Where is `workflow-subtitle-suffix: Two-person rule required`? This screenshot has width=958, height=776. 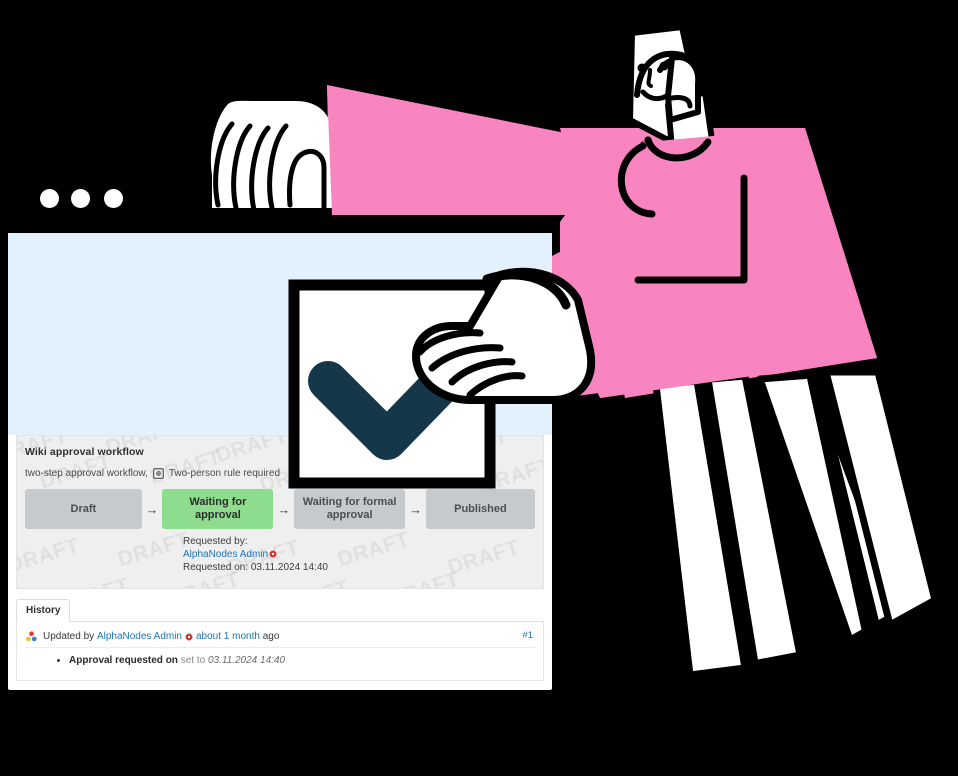
workflow-subtitle-suffix: Two-person rule required is located at coordinates (224, 473).